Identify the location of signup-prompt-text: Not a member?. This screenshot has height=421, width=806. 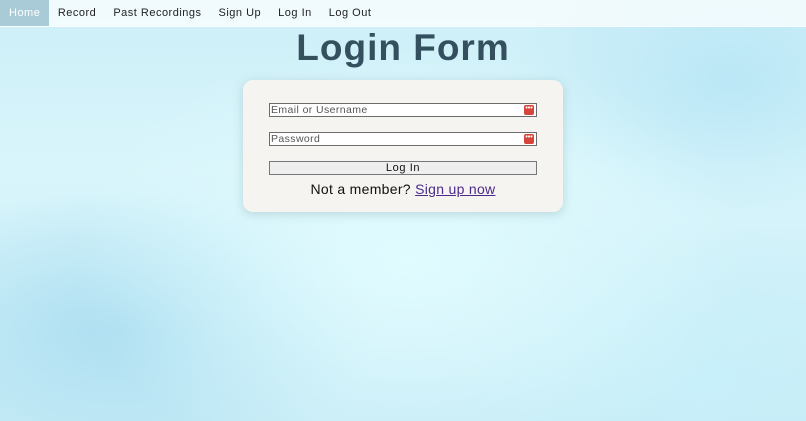
(360, 189).